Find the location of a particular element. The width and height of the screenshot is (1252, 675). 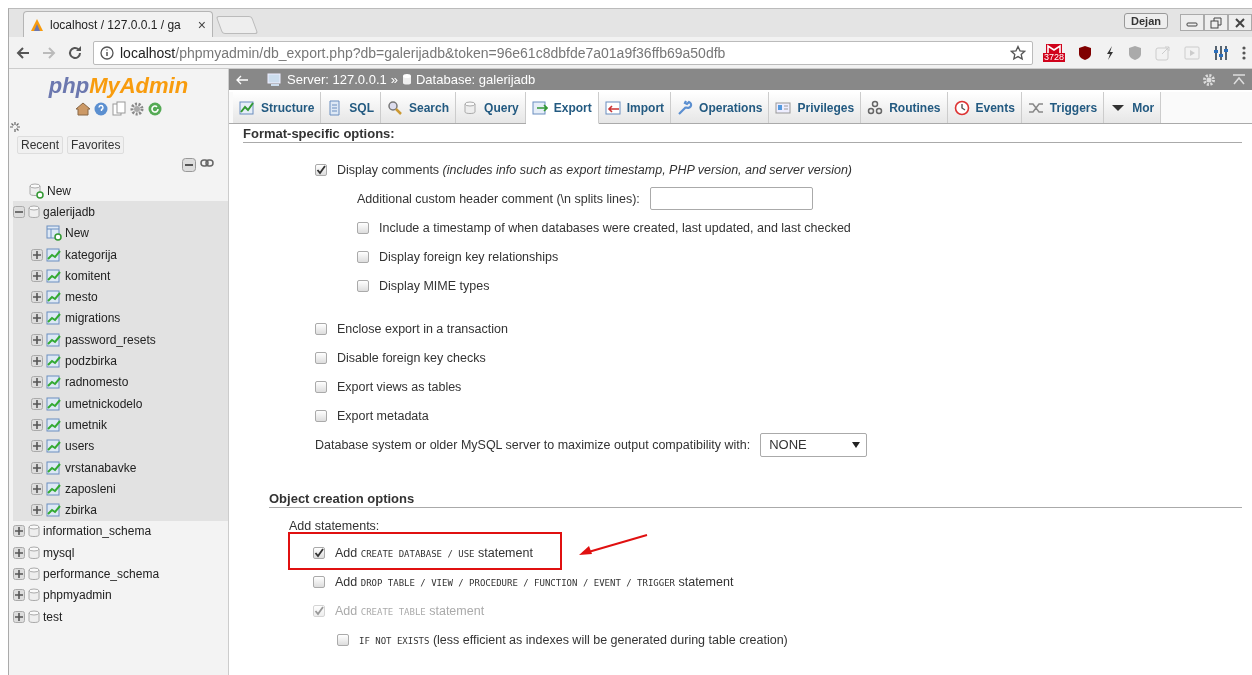

option-label: Display foreign key relationships is located at coordinates (469, 256).